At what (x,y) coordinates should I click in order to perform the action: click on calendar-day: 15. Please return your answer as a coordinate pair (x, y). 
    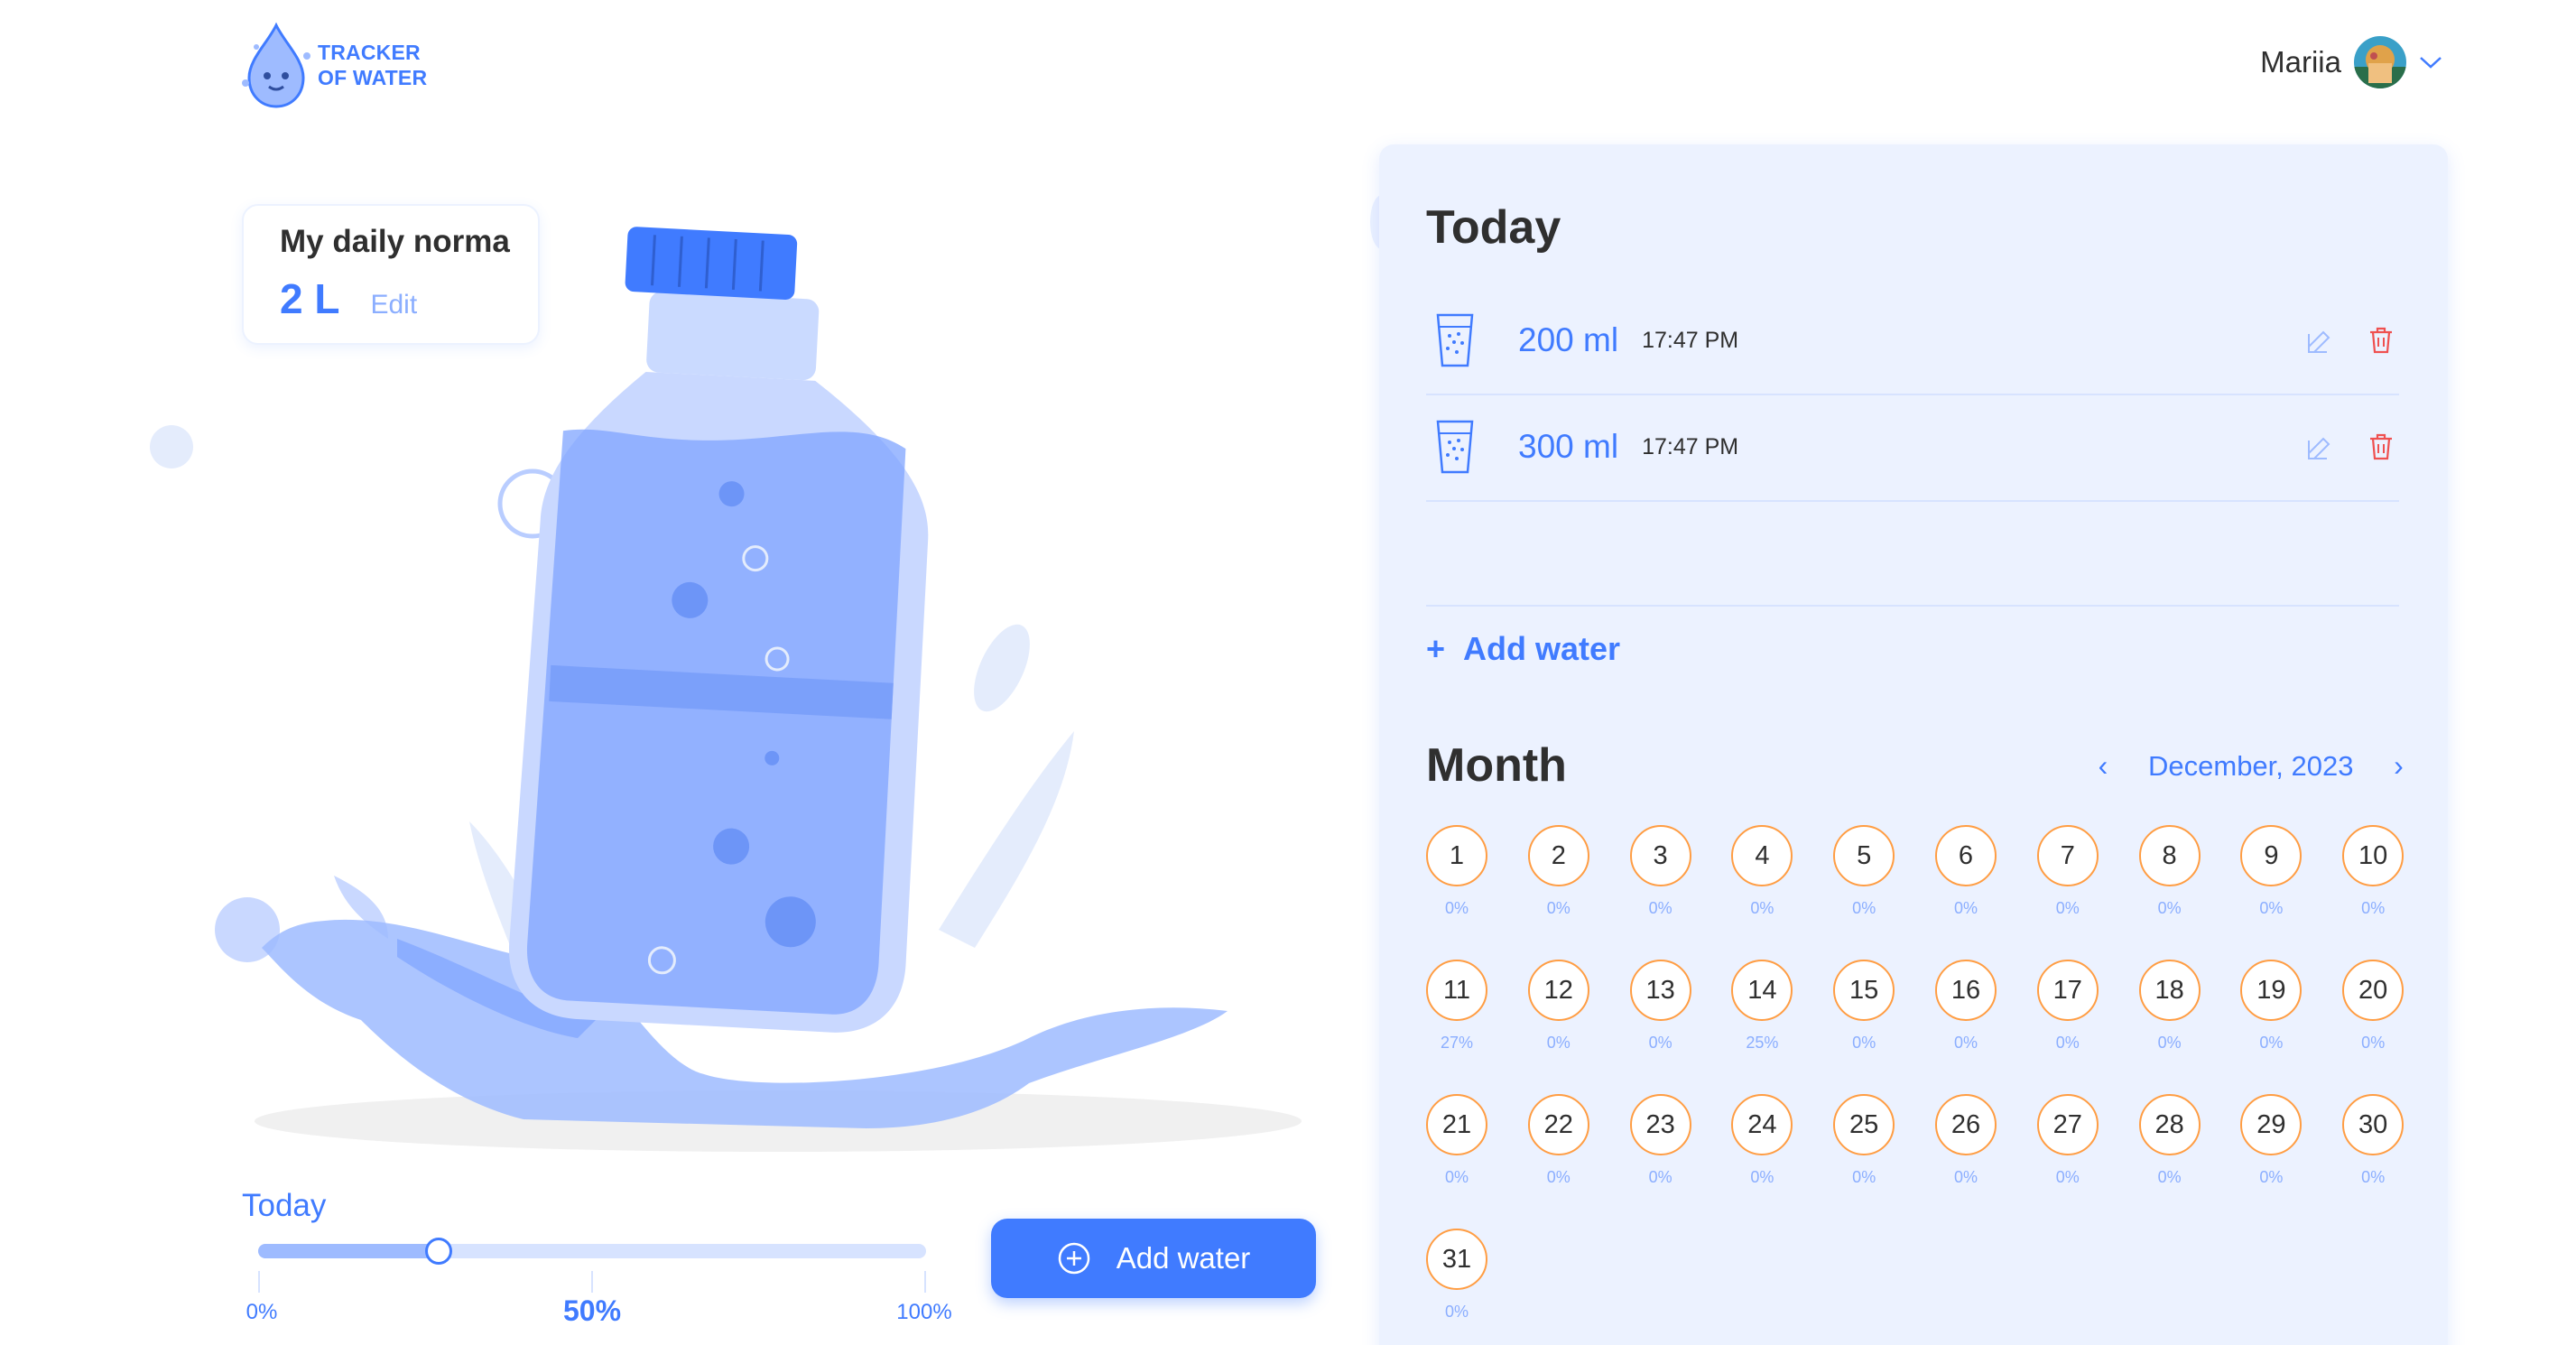
    Looking at the image, I should click on (1864, 991).